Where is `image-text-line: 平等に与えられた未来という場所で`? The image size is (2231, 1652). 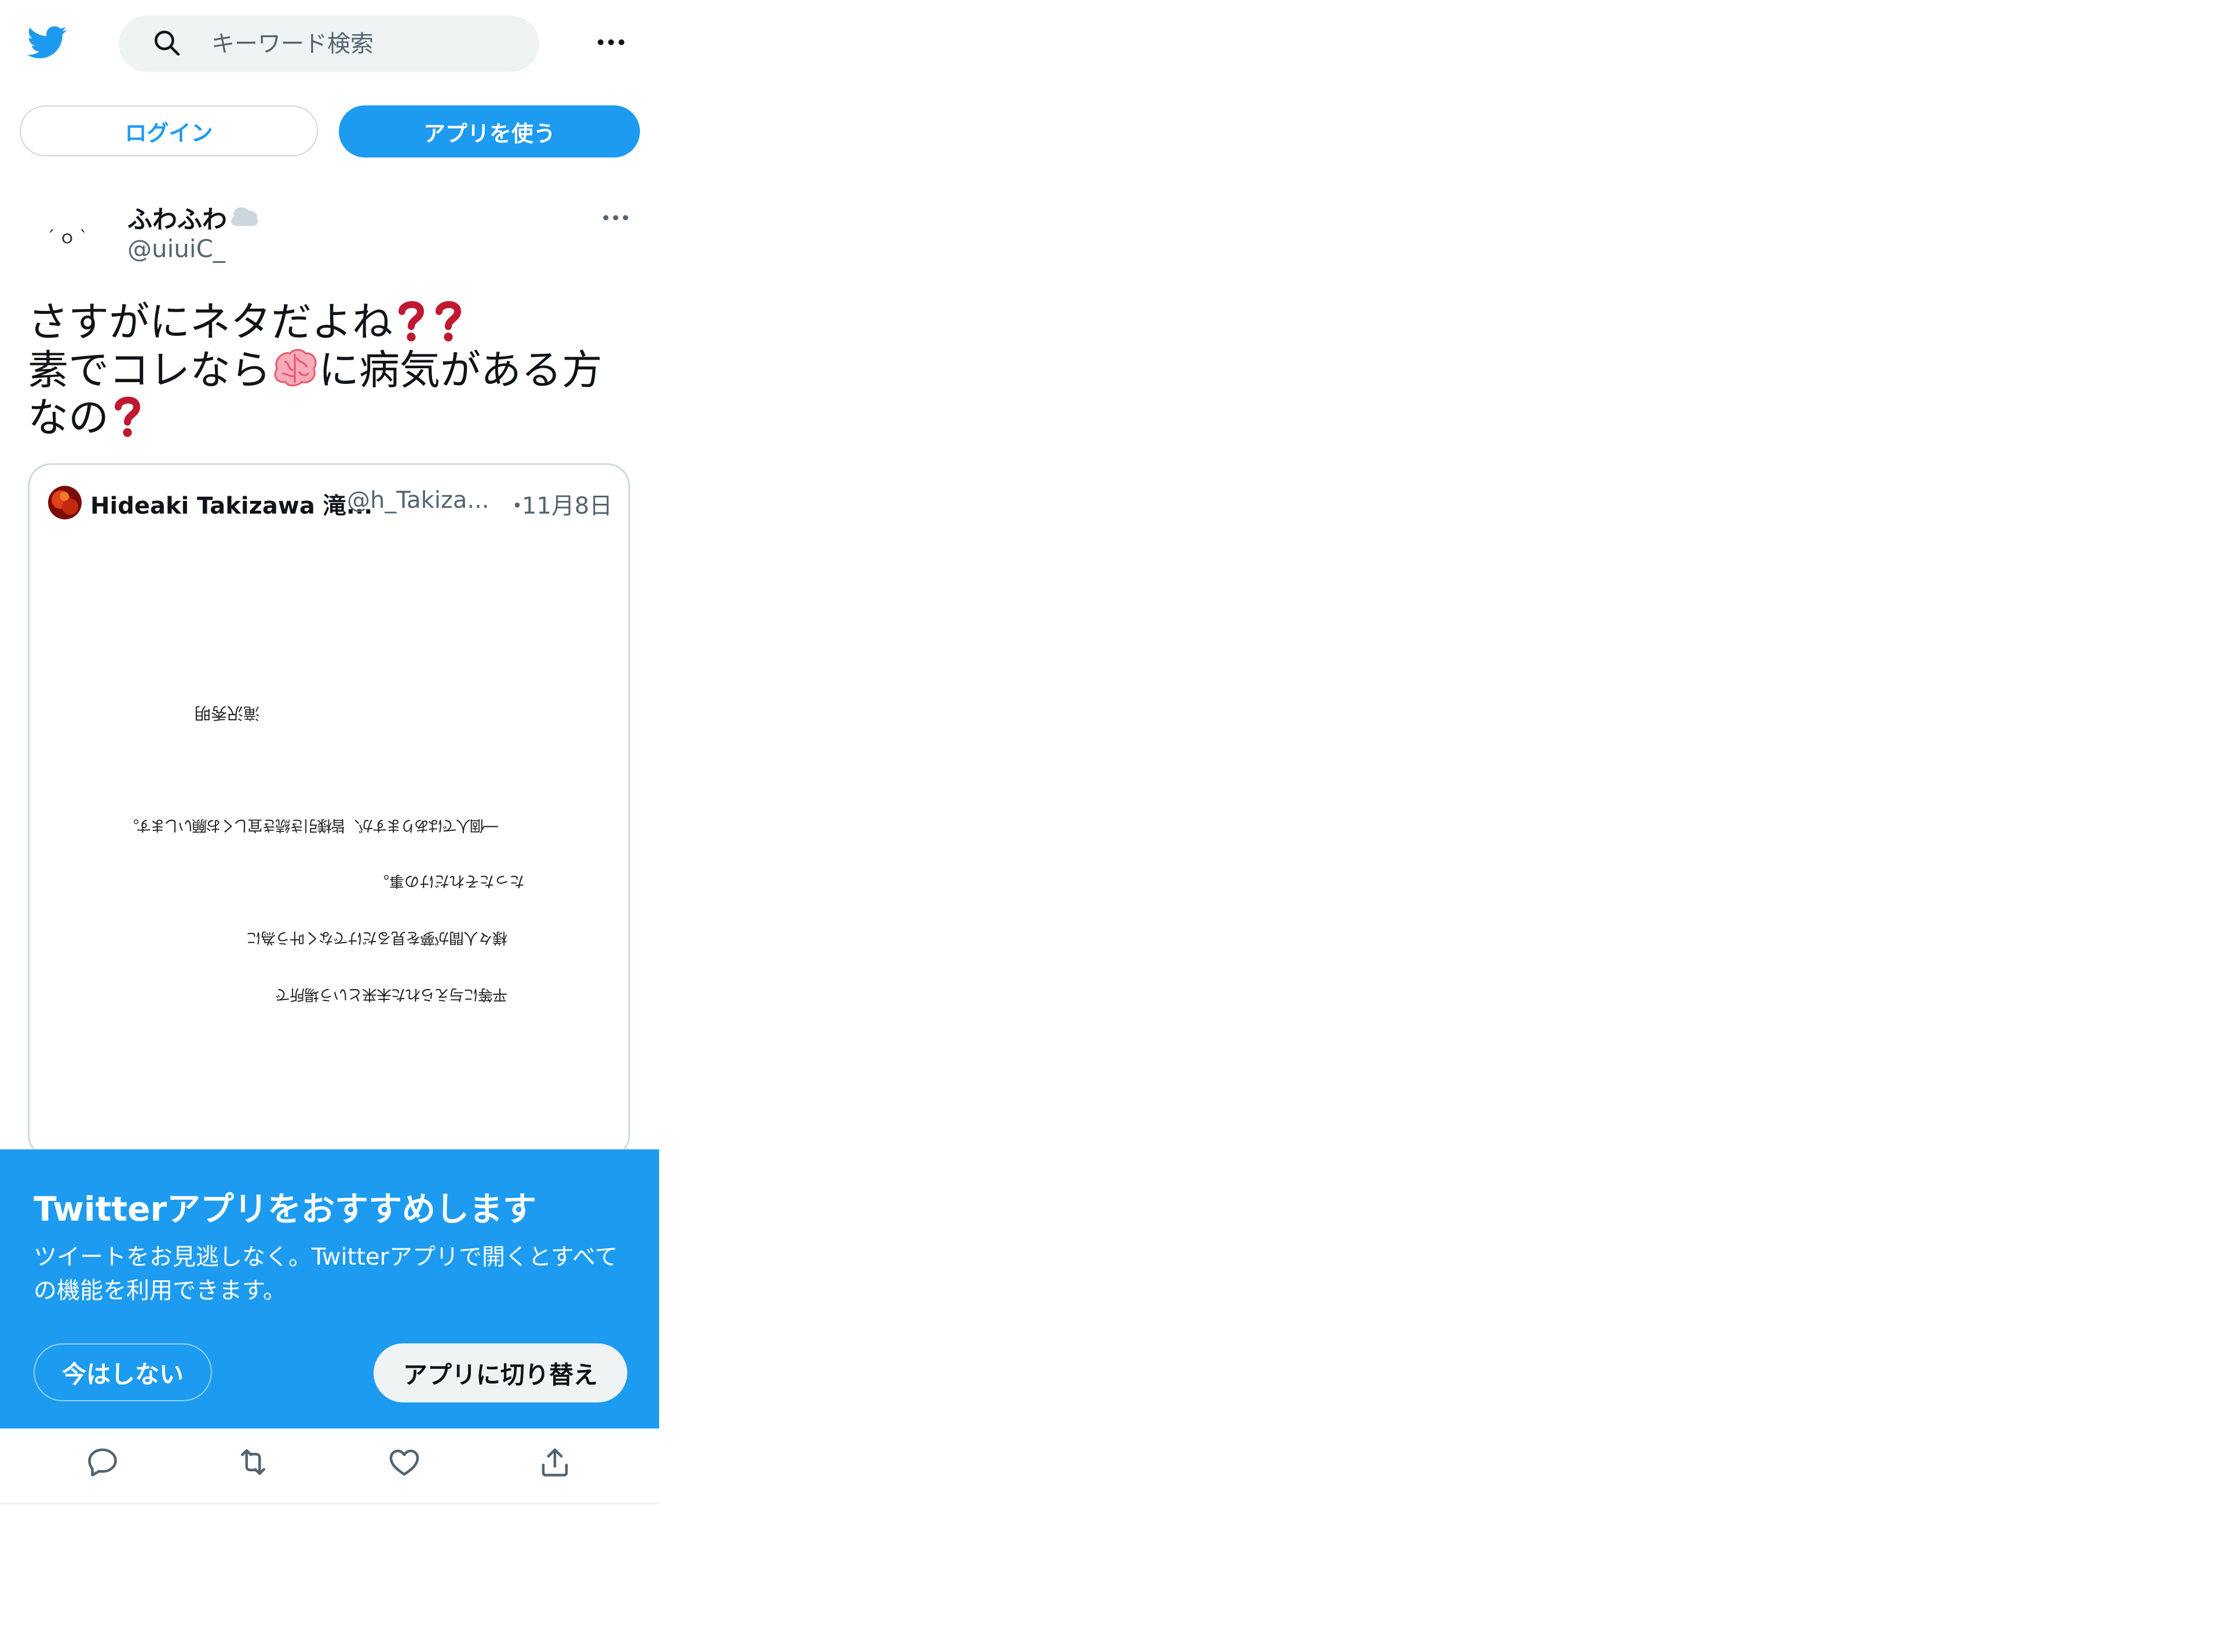 image-text-line: 平等に与えられた未来という場所で is located at coordinates (392, 994).